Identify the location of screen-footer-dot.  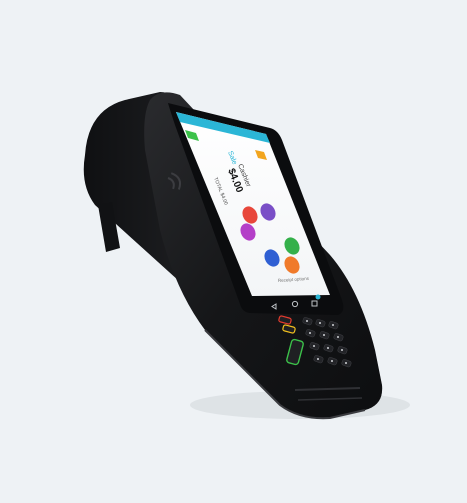
(318, 297).